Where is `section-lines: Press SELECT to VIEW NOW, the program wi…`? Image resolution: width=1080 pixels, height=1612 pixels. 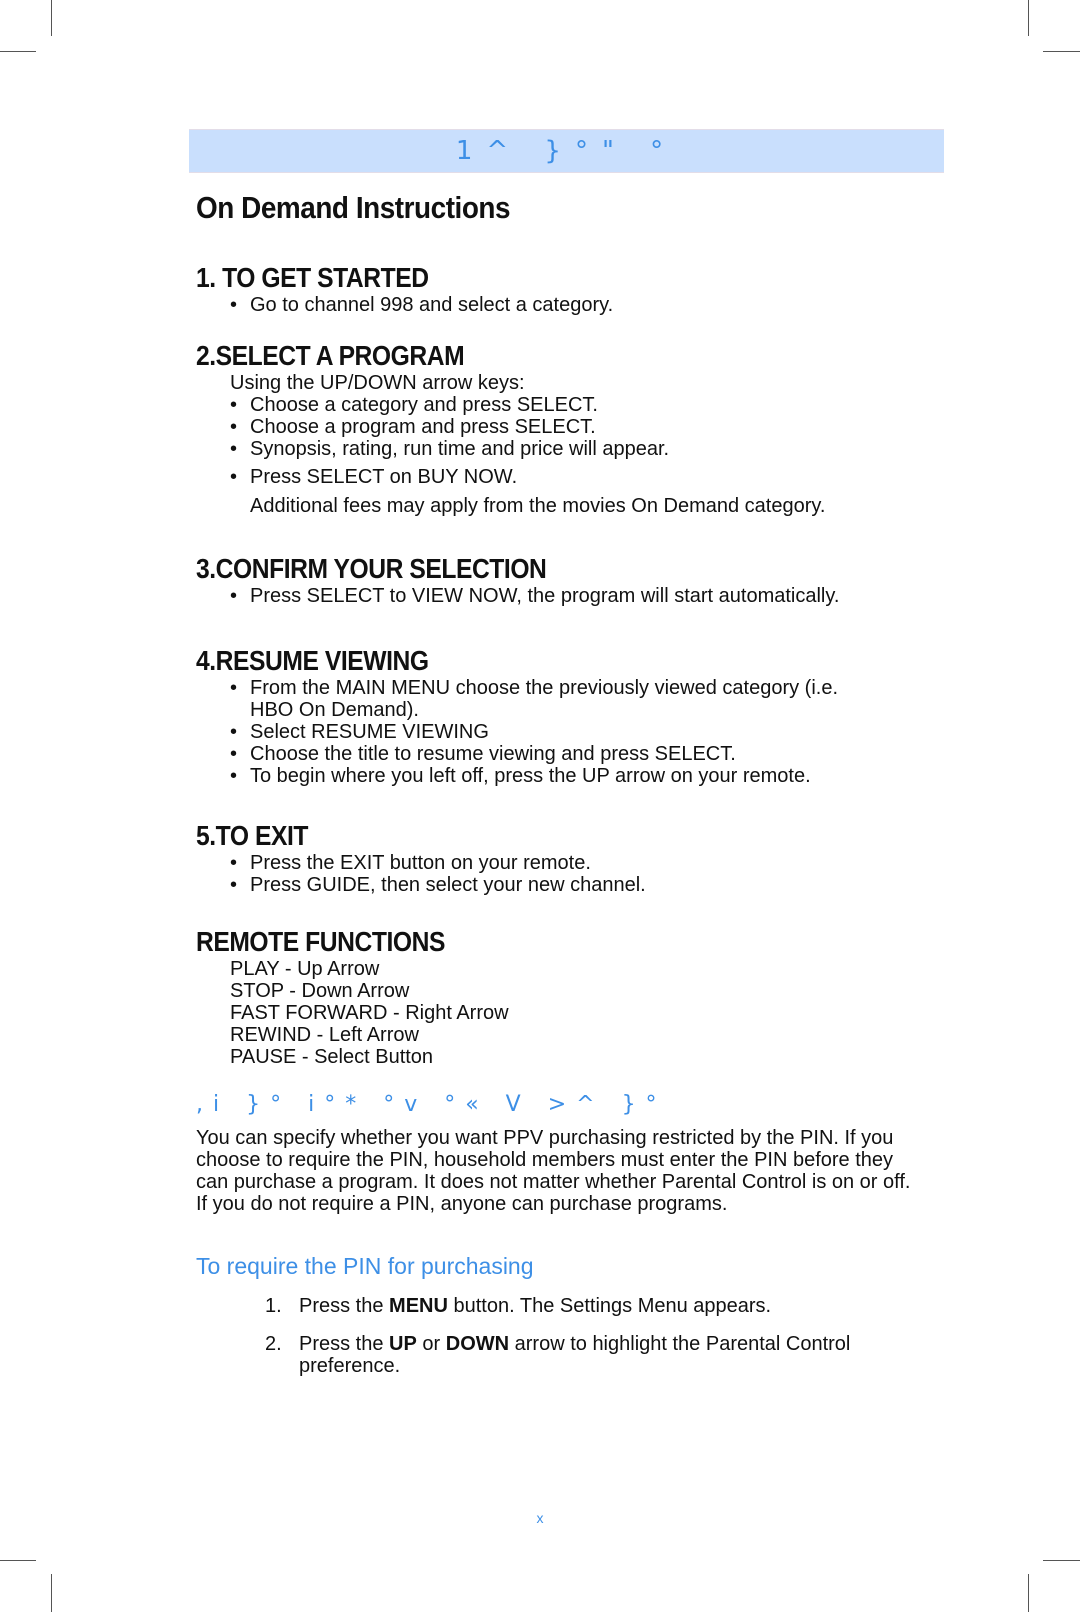
section-lines: Press SELECT to VIEW NOW, the program wi… is located at coordinates (517, 596).